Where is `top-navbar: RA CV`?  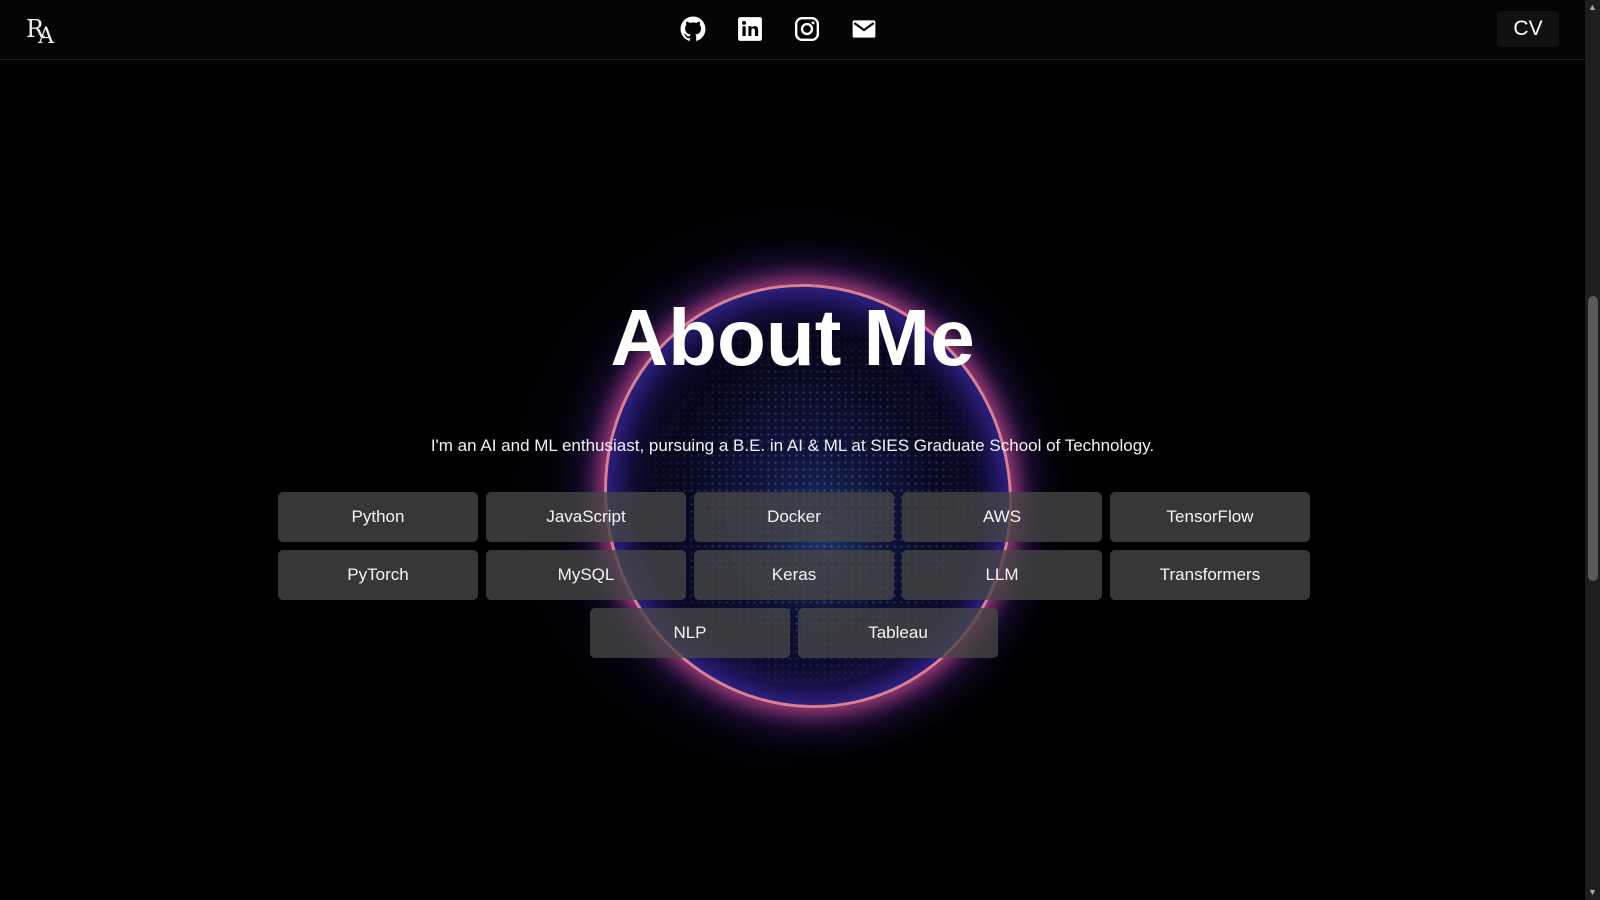 top-navbar: RA CV is located at coordinates (792, 30).